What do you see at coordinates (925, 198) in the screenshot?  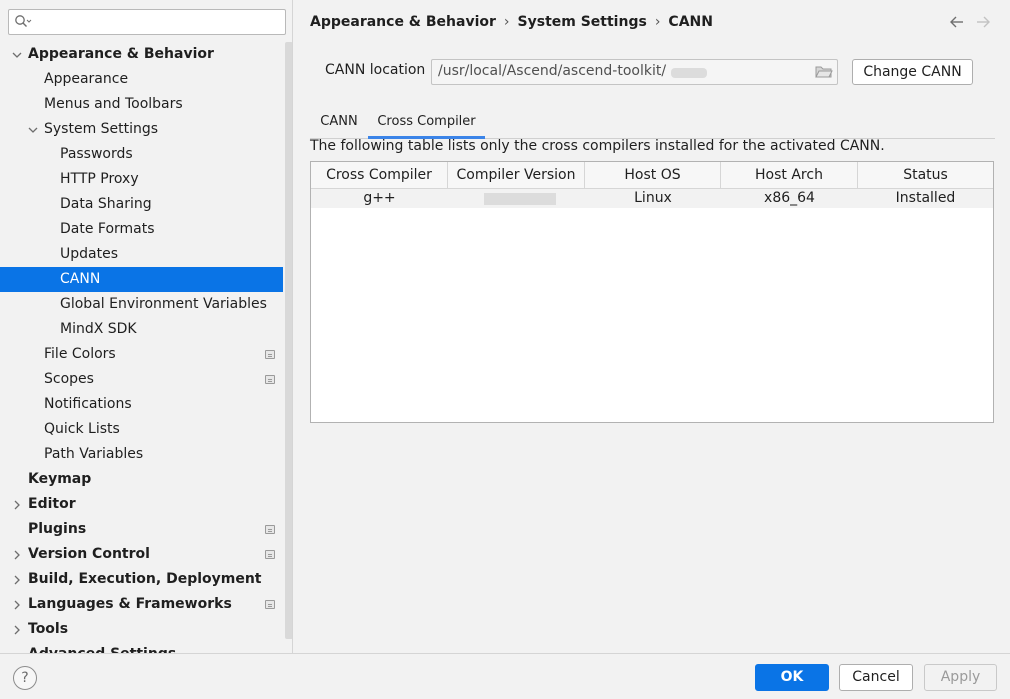 I see `cell-status: Installed` at bounding box center [925, 198].